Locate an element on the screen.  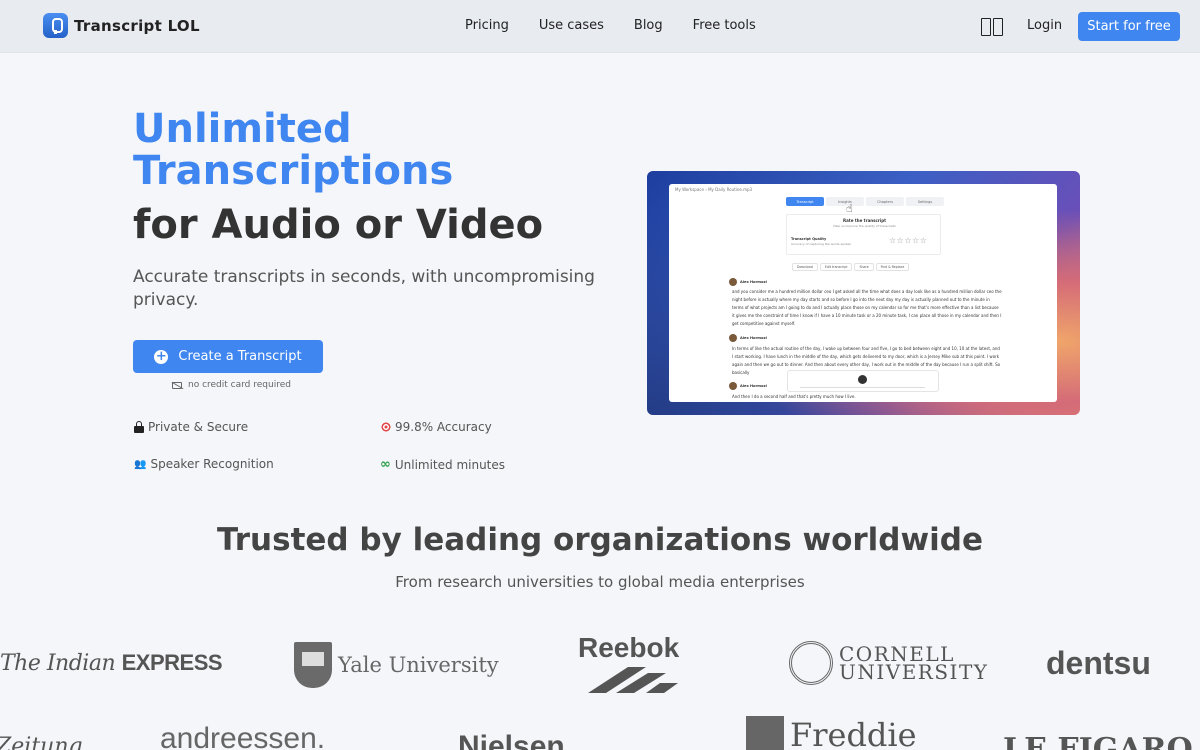
logo-cornell: CORNELL UNIVERSITY is located at coordinates (889, 663).